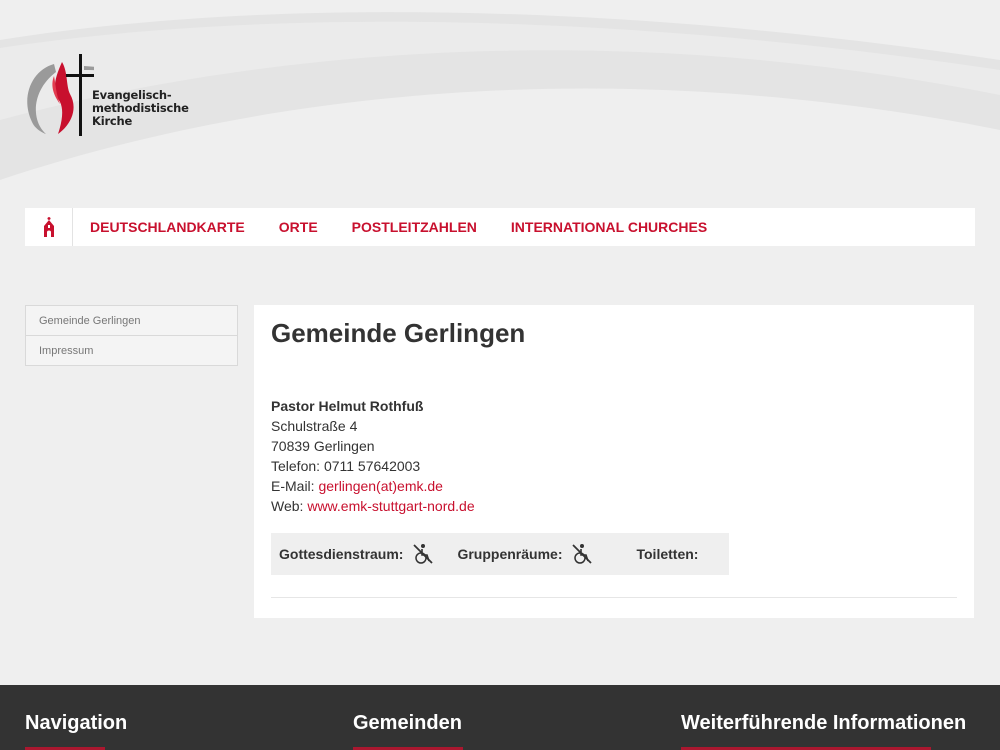 Image resolution: width=1000 pixels, height=750 pixels. I want to click on feature-worship-room: Gottesdienstraum:, so click(356, 554).